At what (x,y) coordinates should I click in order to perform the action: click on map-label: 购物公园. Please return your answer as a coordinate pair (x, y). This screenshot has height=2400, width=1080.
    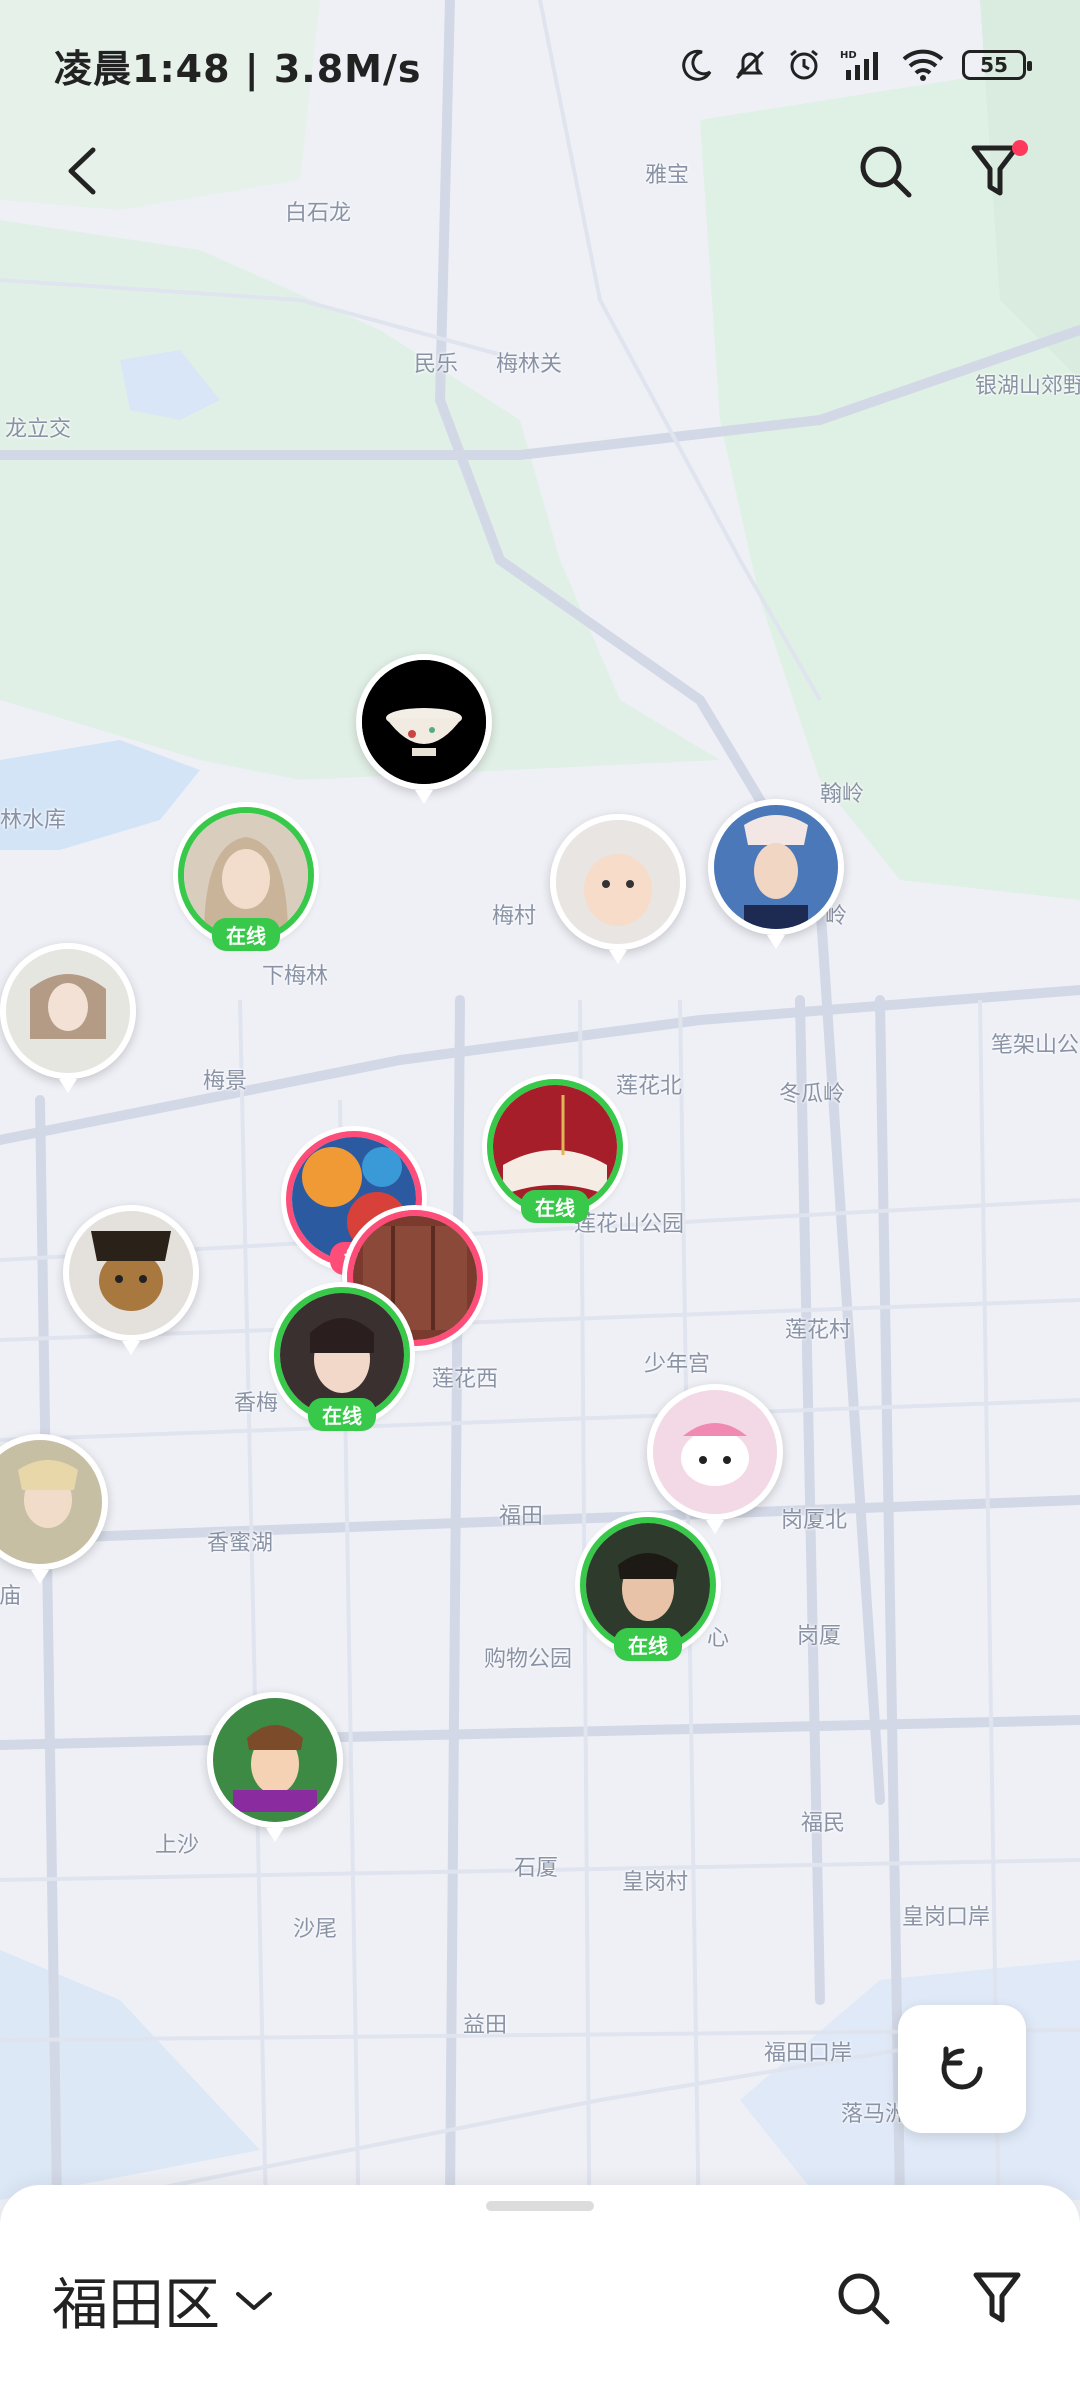
    Looking at the image, I should click on (528, 1659).